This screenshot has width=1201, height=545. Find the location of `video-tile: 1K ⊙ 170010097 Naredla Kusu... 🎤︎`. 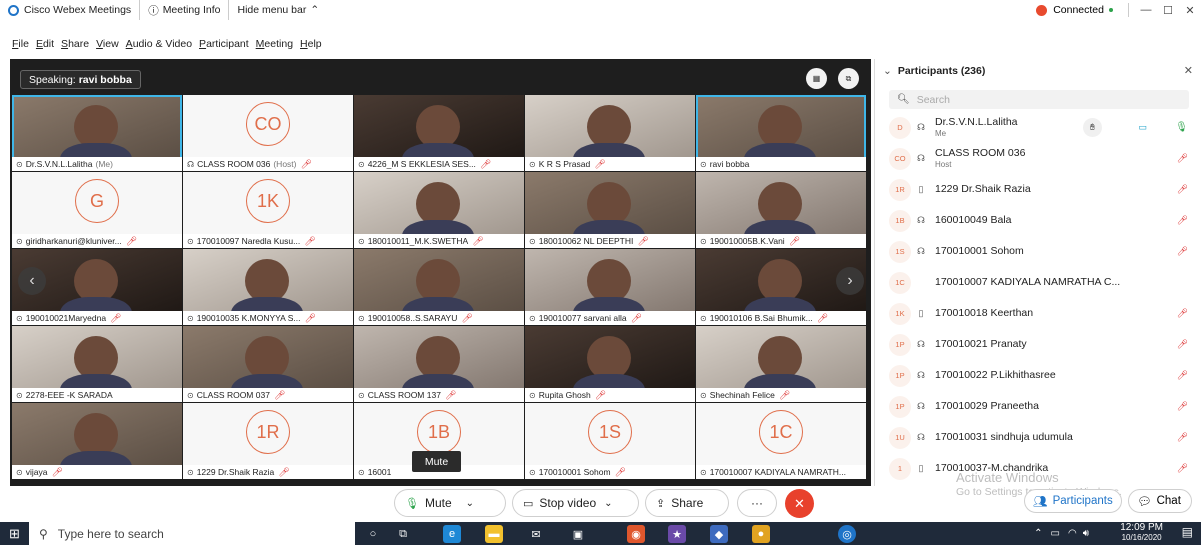

video-tile: 1K ⊙ 170010097 Naredla Kusu... 🎤︎ is located at coordinates (268, 210).